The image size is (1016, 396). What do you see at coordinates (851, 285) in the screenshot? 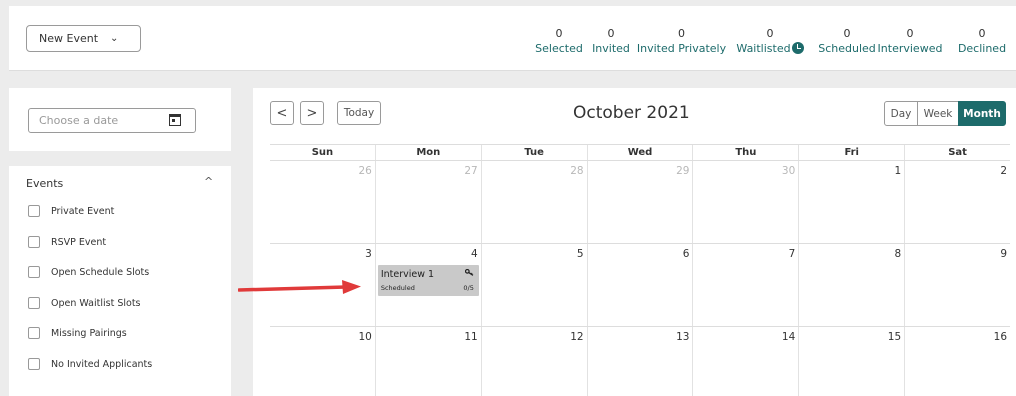
I see `day-cell: 8` at bounding box center [851, 285].